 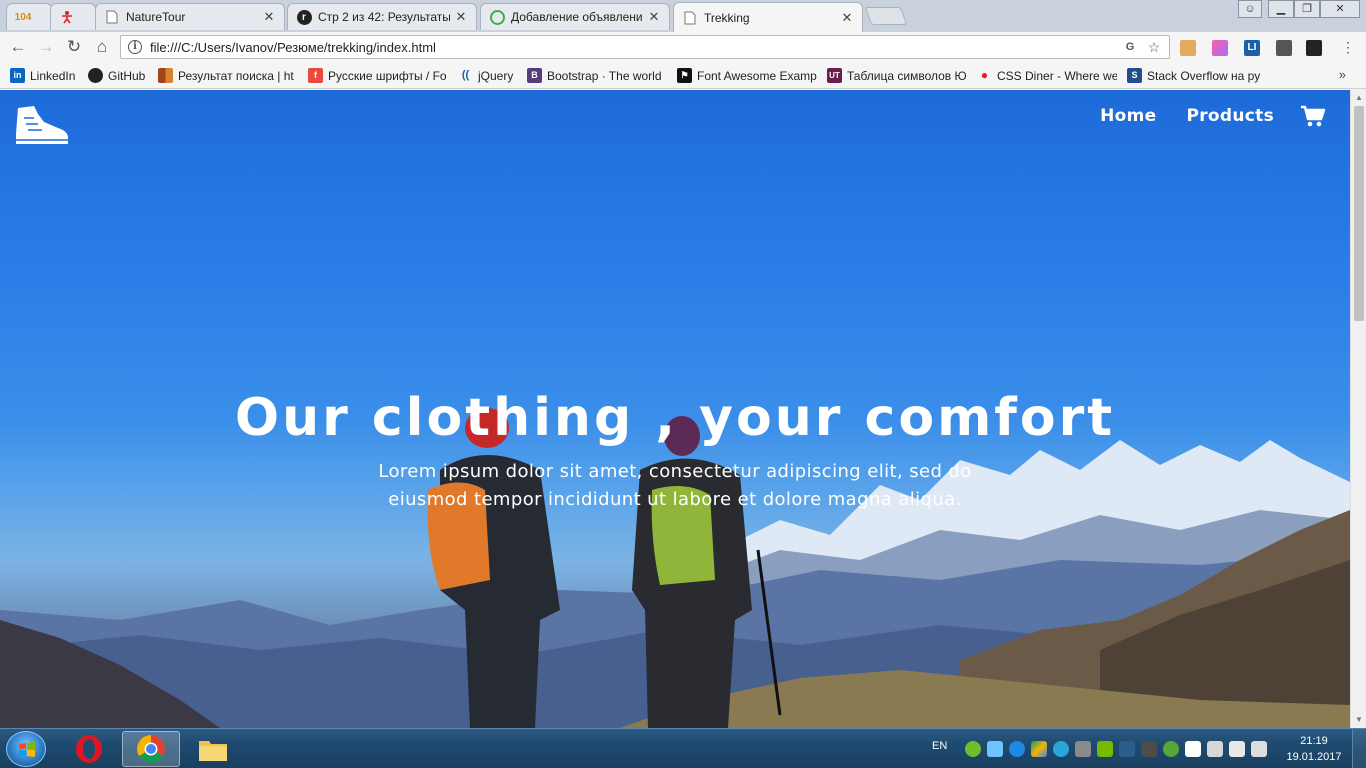 I want to click on chrome-icon, so click(x=151, y=749).